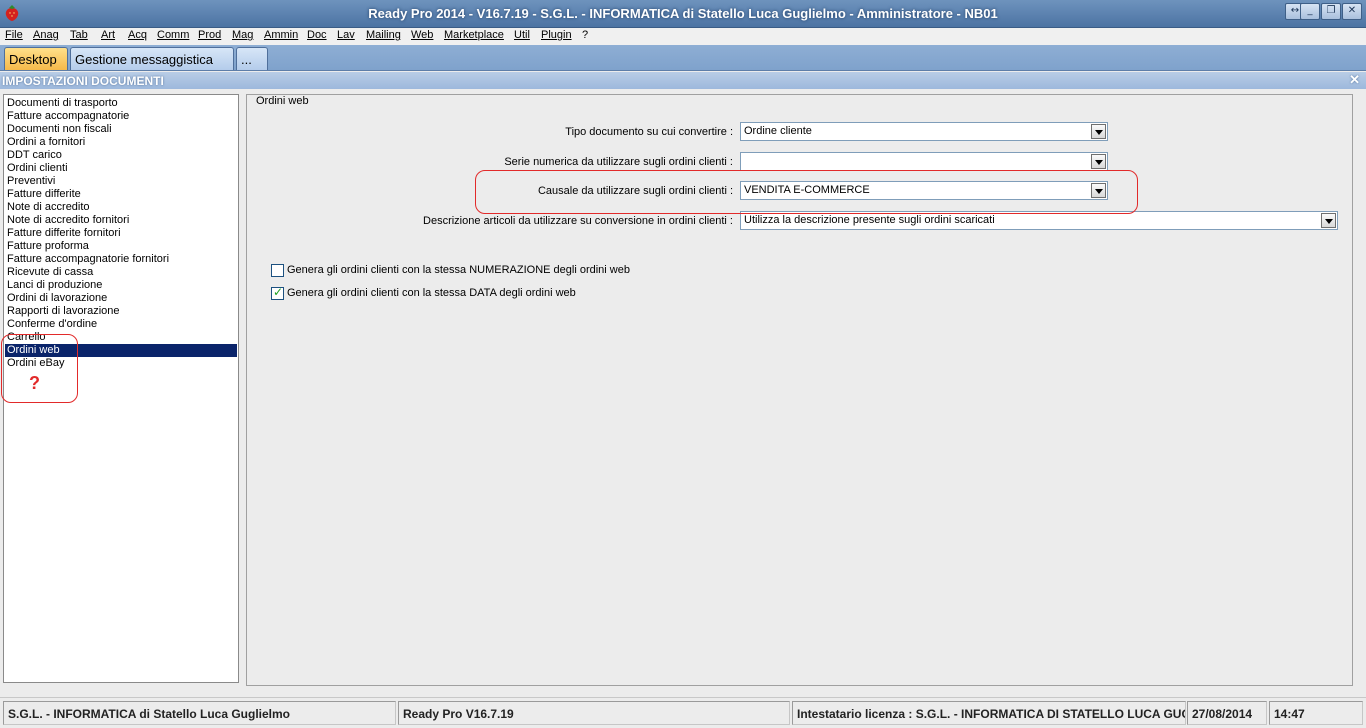 Image resolution: width=1366 pixels, height=728 pixels. Describe the element at coordinates (173, 35) in the screenshot. I see `menu-comm: Comm` at that location.